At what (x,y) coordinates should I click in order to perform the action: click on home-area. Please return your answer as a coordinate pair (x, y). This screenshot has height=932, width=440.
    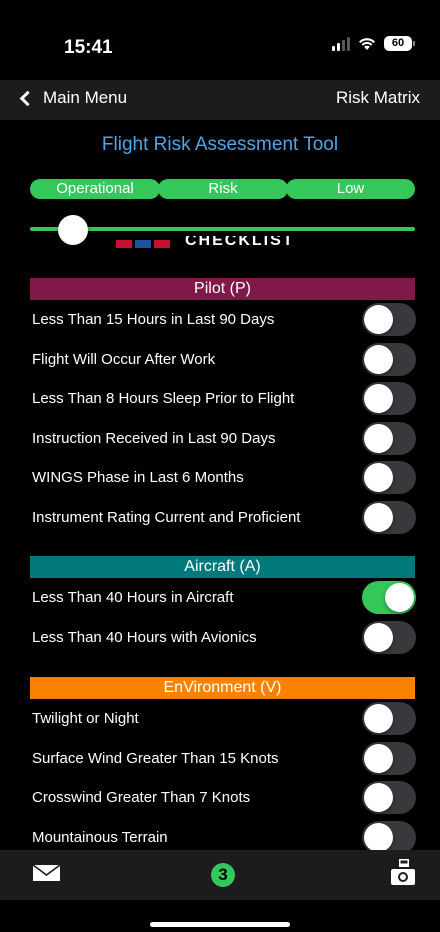
    Looking at the image, I should click on (220, 916).